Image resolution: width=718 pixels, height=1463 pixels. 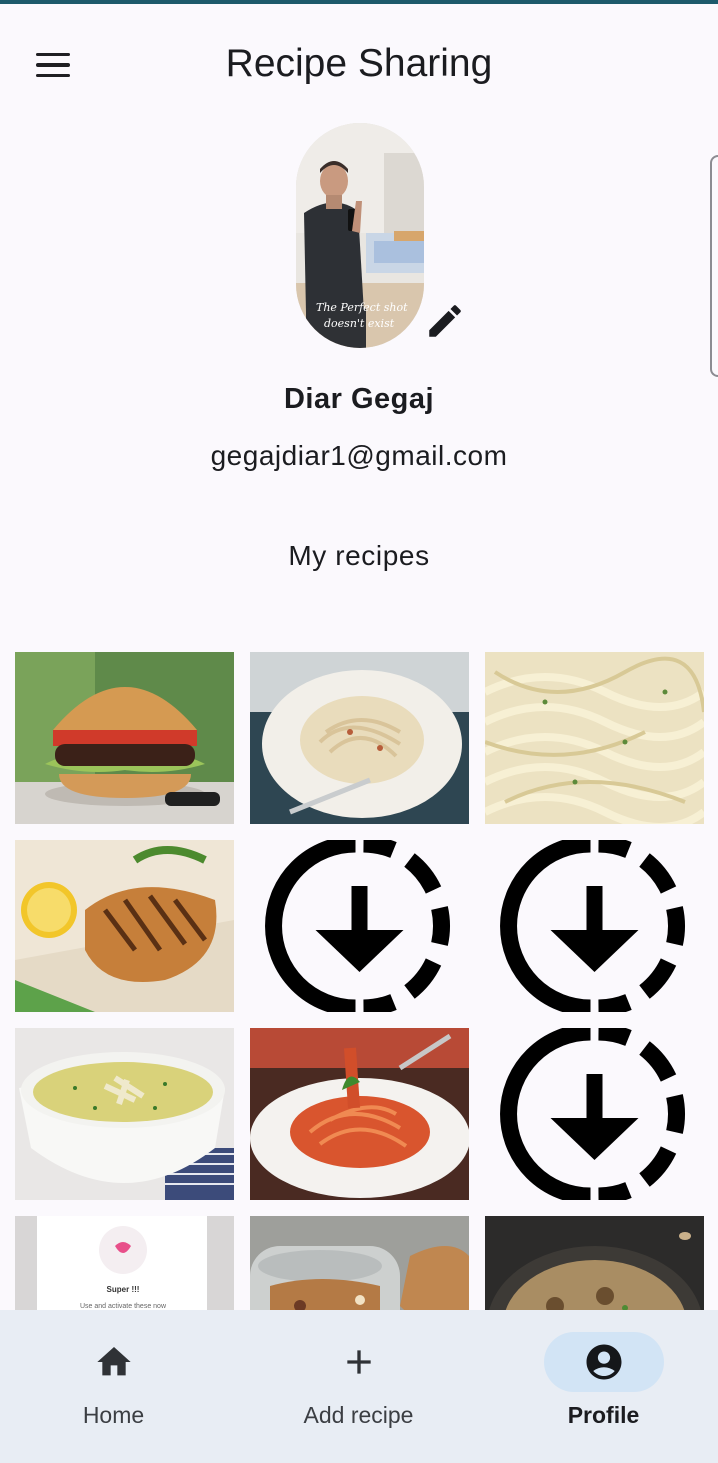 I want to click on profile-email: gegajdiar1@gmail.com, so click(x=359, y=455).